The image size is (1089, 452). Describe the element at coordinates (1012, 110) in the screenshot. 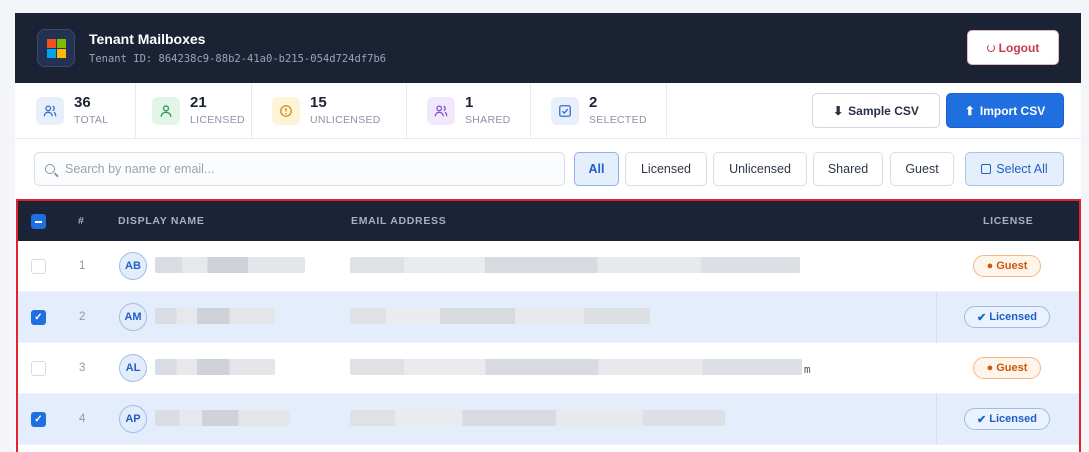

I see `import-csv-label: Import CSV` at that location.